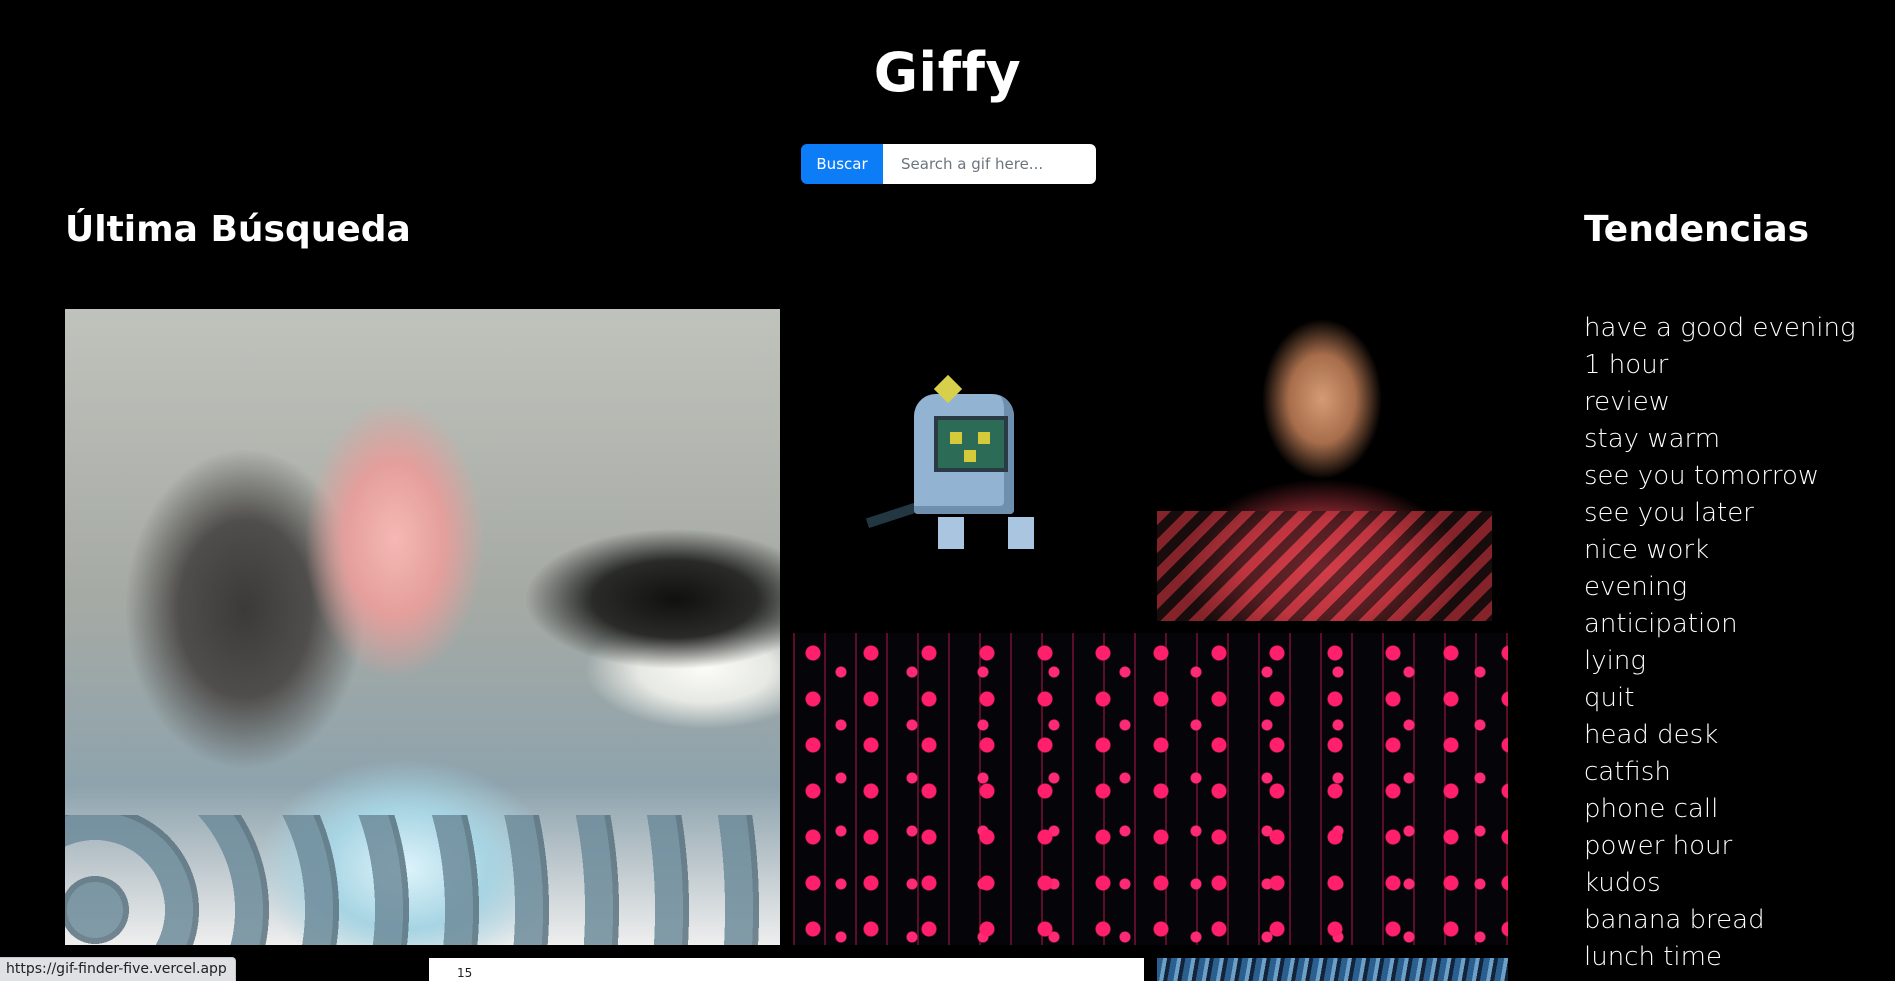 This screenshot has height=981, width=1895. I want to click on trend-item: 1 hour, so click(1720, 365).